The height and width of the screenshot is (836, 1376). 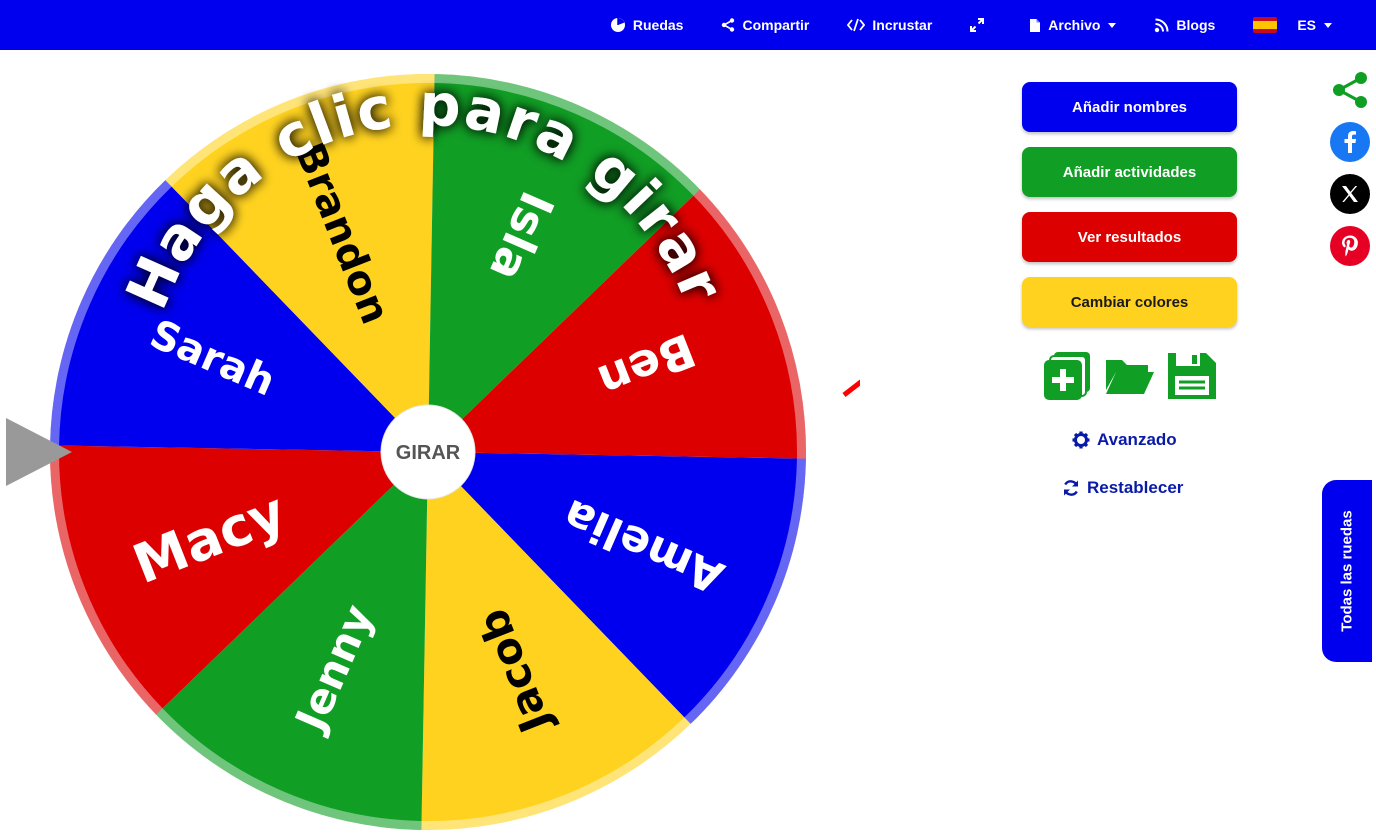 I want to click on file-actions, so click(x=1135, y=376).